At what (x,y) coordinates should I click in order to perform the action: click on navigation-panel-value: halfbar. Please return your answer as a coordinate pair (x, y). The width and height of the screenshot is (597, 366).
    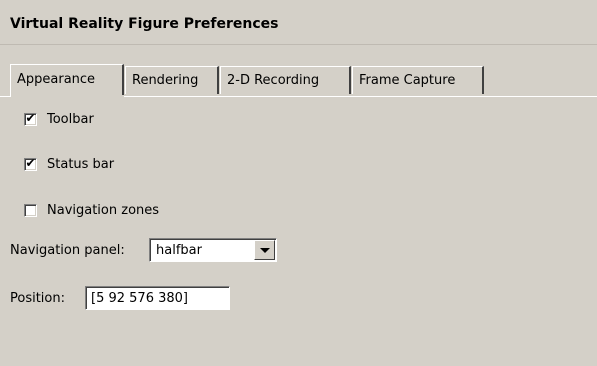
    Looking at the image, I should click on (179, 250).